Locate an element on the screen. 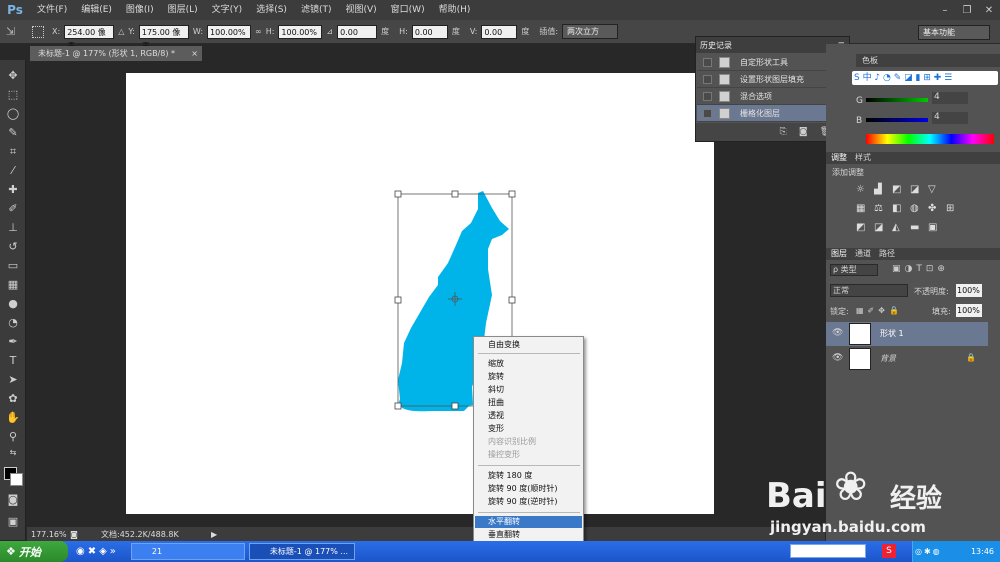  menu-help: 帮助(H) is located at coordinates (455, 10).